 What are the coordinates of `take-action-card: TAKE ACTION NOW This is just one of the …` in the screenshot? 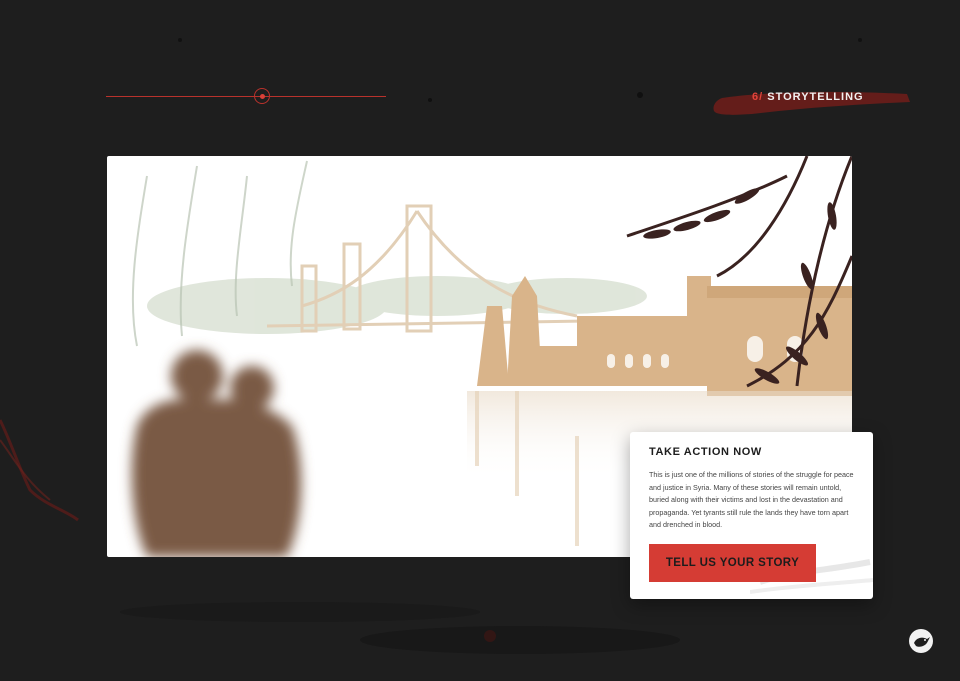 It's located at (751, 515).